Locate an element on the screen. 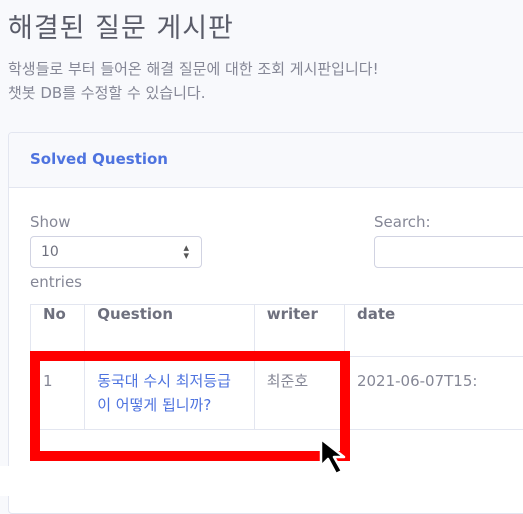 This screenshot has width=523, height=514. column-header-no: No is located at coordinates (58, 331).